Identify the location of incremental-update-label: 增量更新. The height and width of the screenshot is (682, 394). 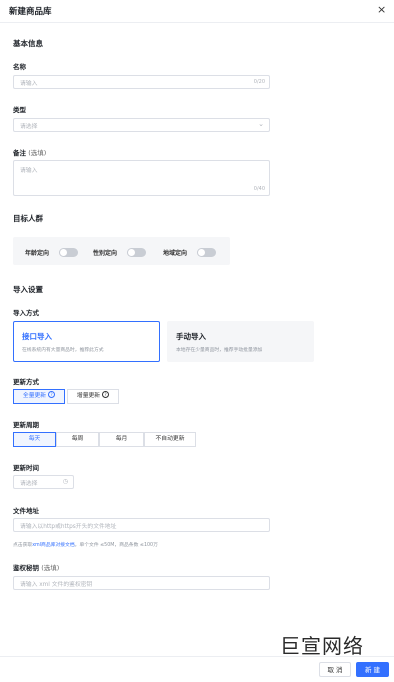
(88, 396).